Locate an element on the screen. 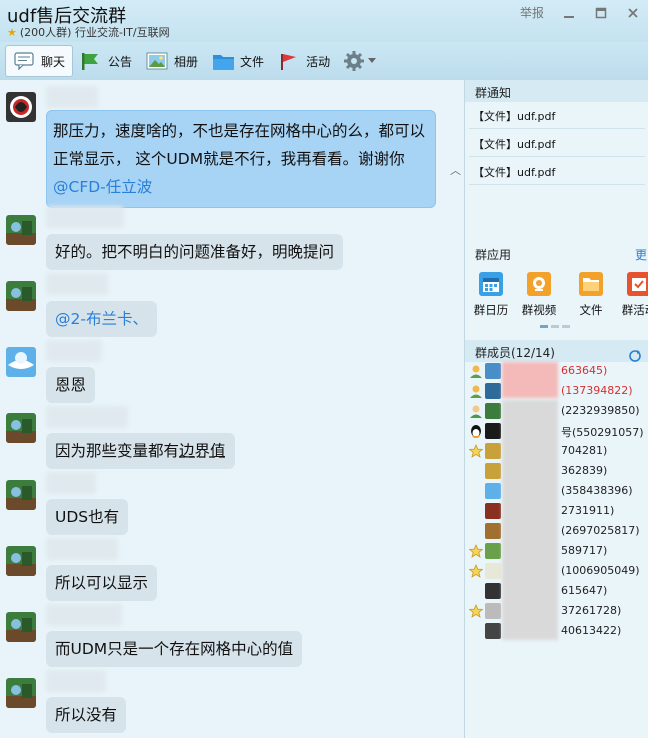 This screenshot has width=648, height=738. tab-label: 相册 is located at coordinates (186, 61).